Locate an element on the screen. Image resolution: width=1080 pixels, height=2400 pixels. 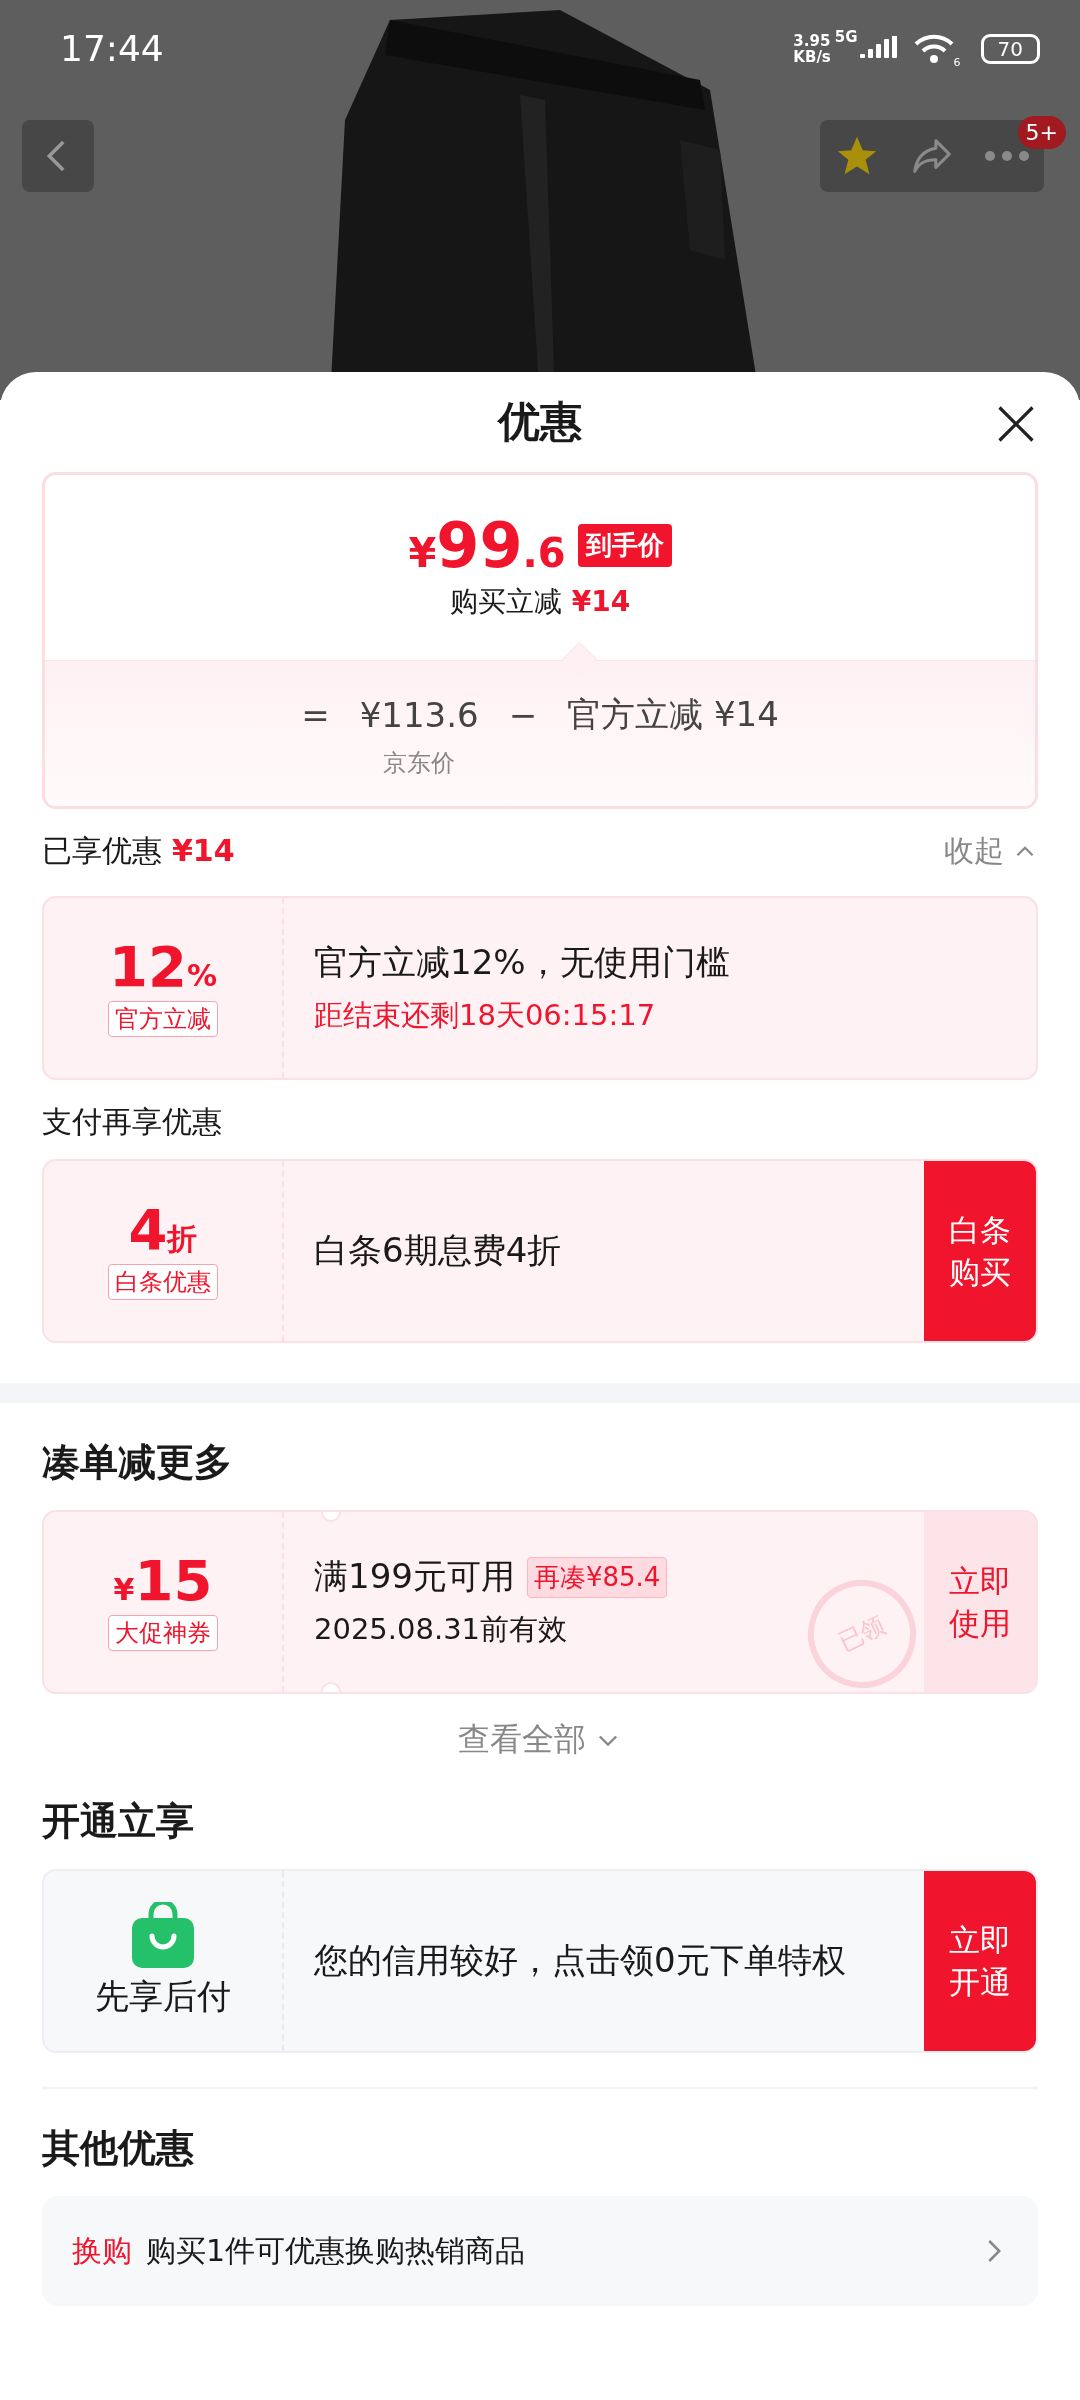
discount-tag: 官方立减 is located at coordinates (163, 1019).